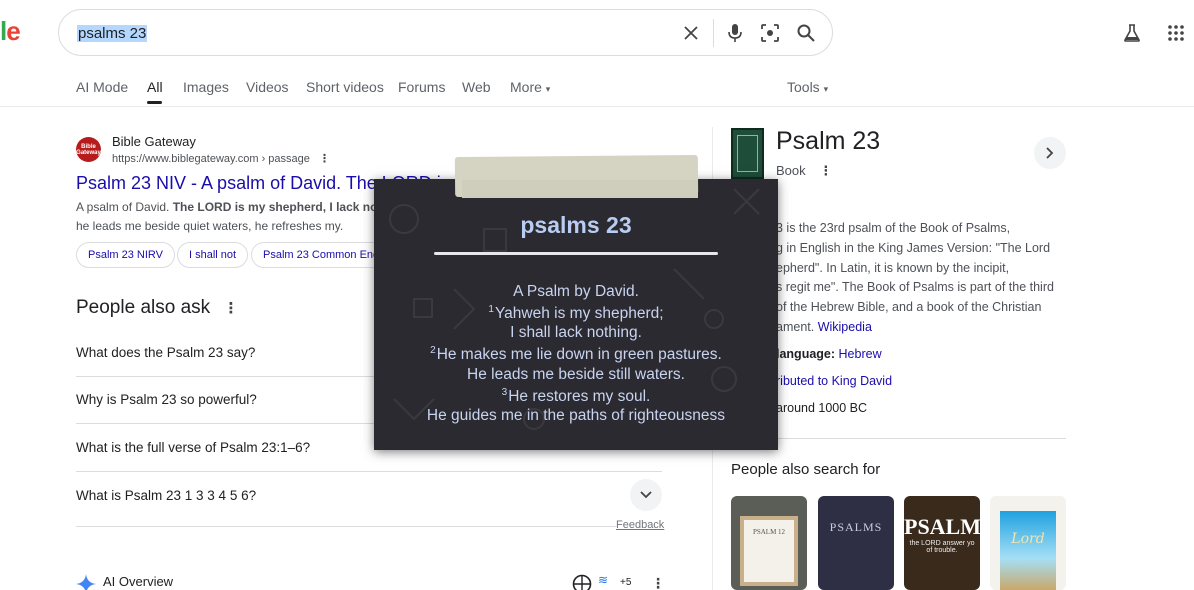 This screenshot has width=1194, height=590. I want to click on wikipedia-link: Wikipedia, so click(845, 327).